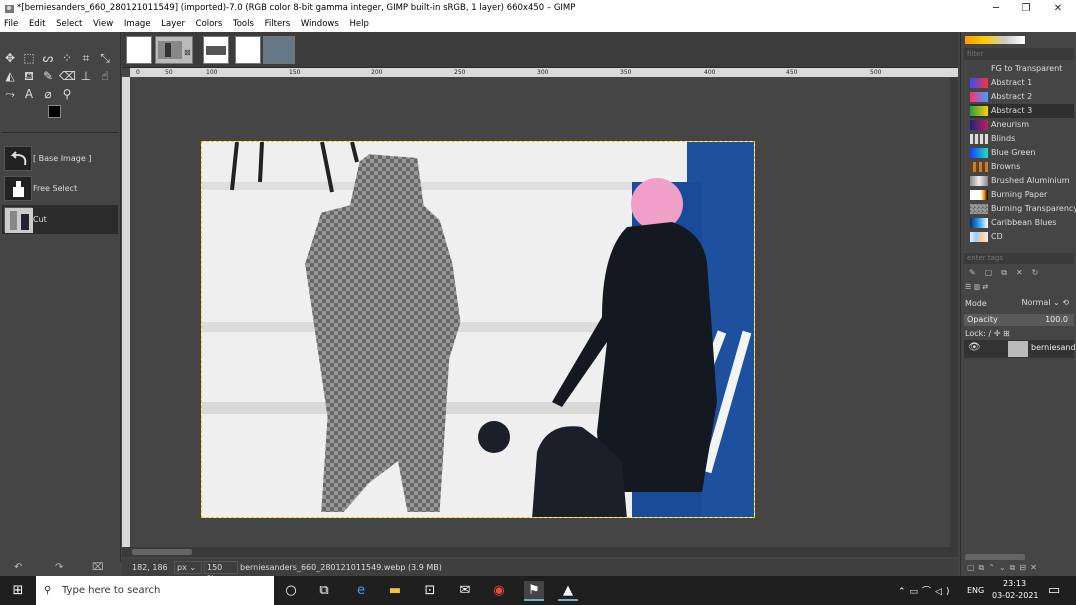 The width and height of the screenshot is (1076, 605). I want to click on gradient-item: Abstract 1, so click(1020, 83).